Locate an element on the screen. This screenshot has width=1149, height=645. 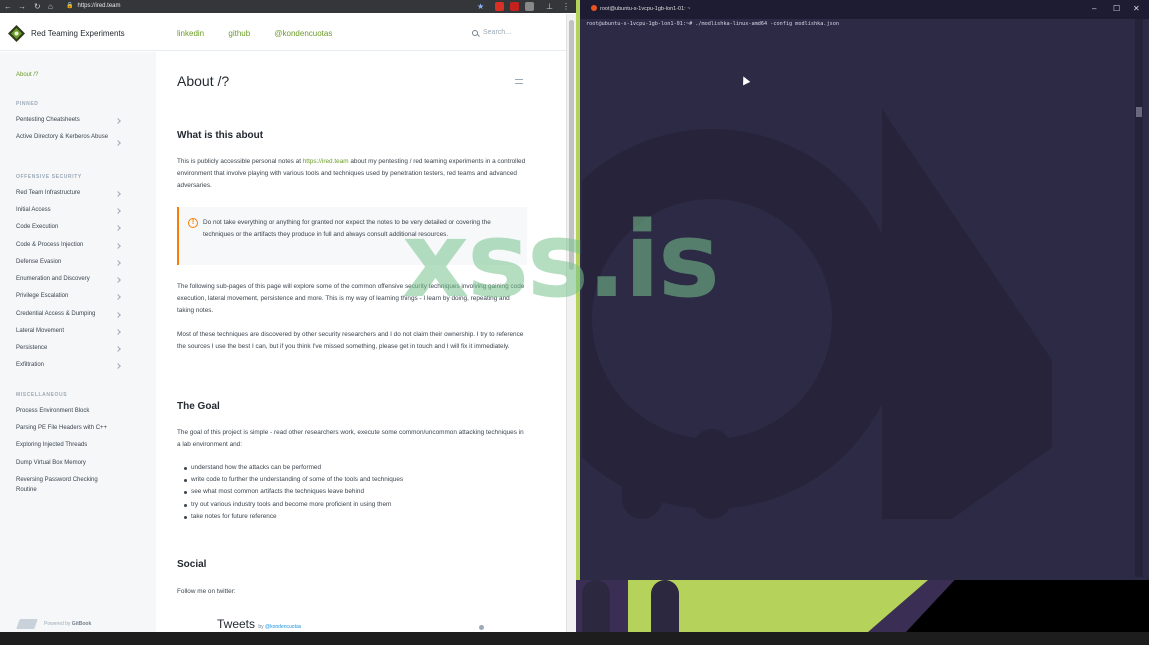
site-title: Red Teaming Experiments is located at coordinates (78, 33).